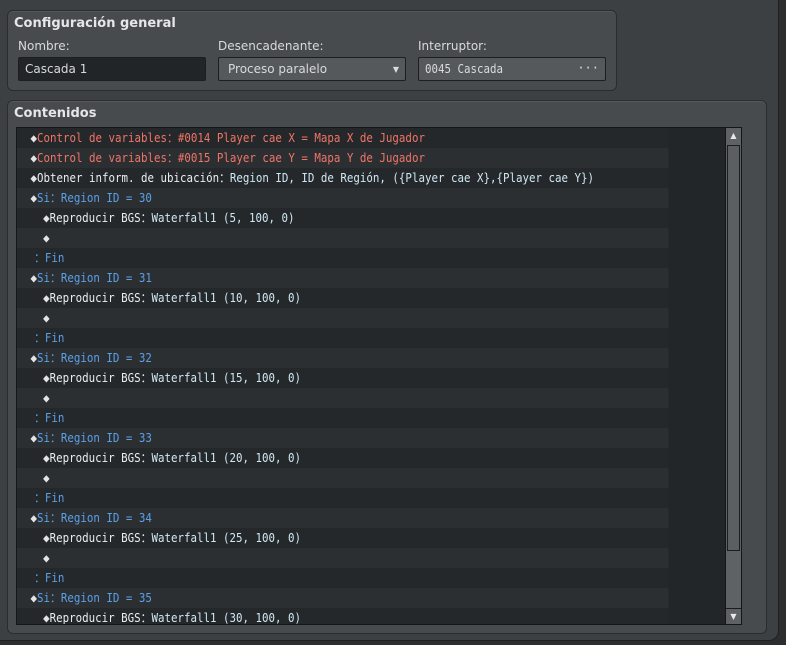  I want to click on vertical-scrollbar: ▲ ▼, so click(733, 376).